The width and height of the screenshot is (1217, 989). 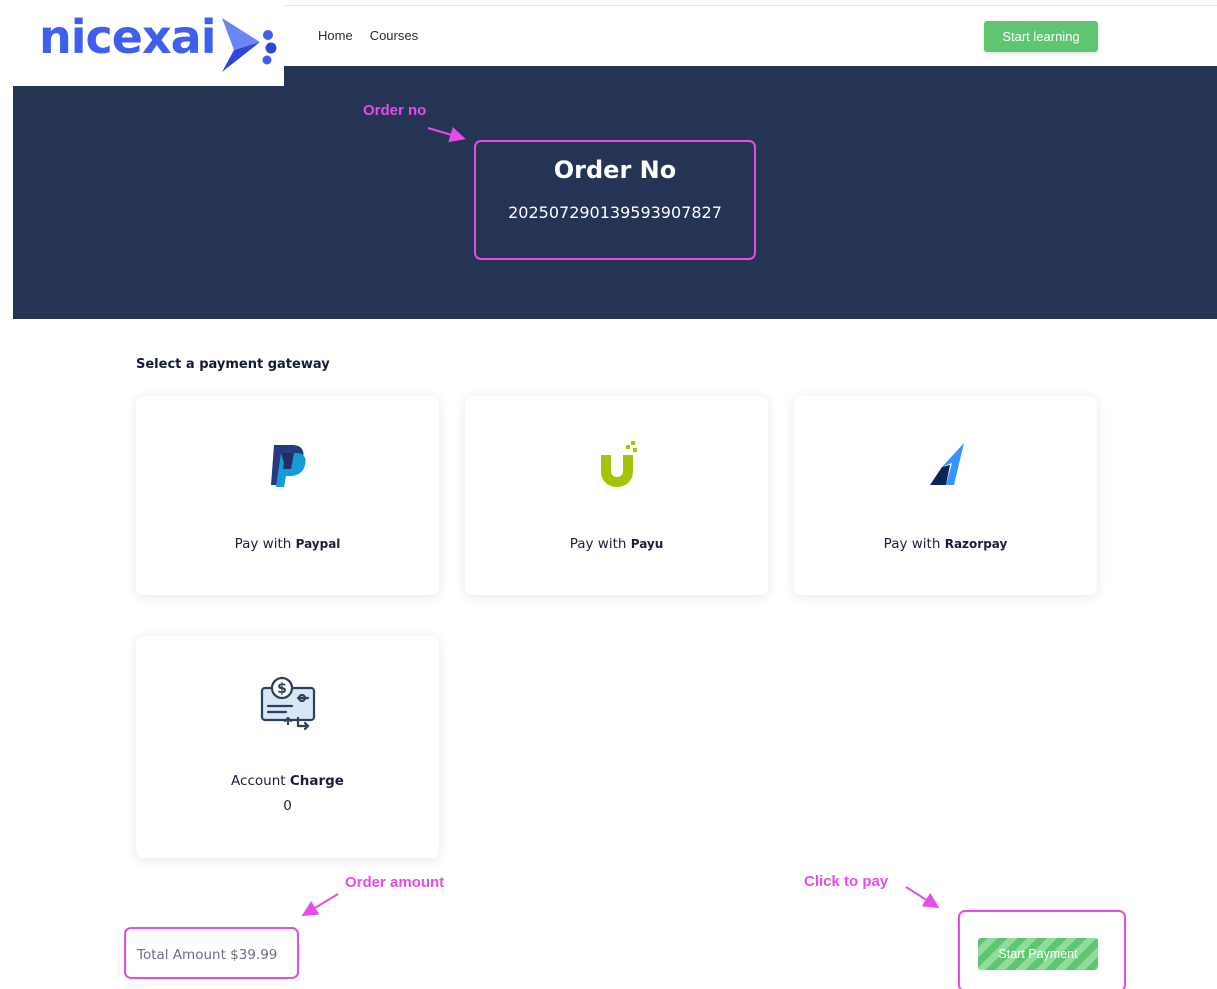 I want to click on gateway-label: Pay with Payu, so click(x=616, y=544).